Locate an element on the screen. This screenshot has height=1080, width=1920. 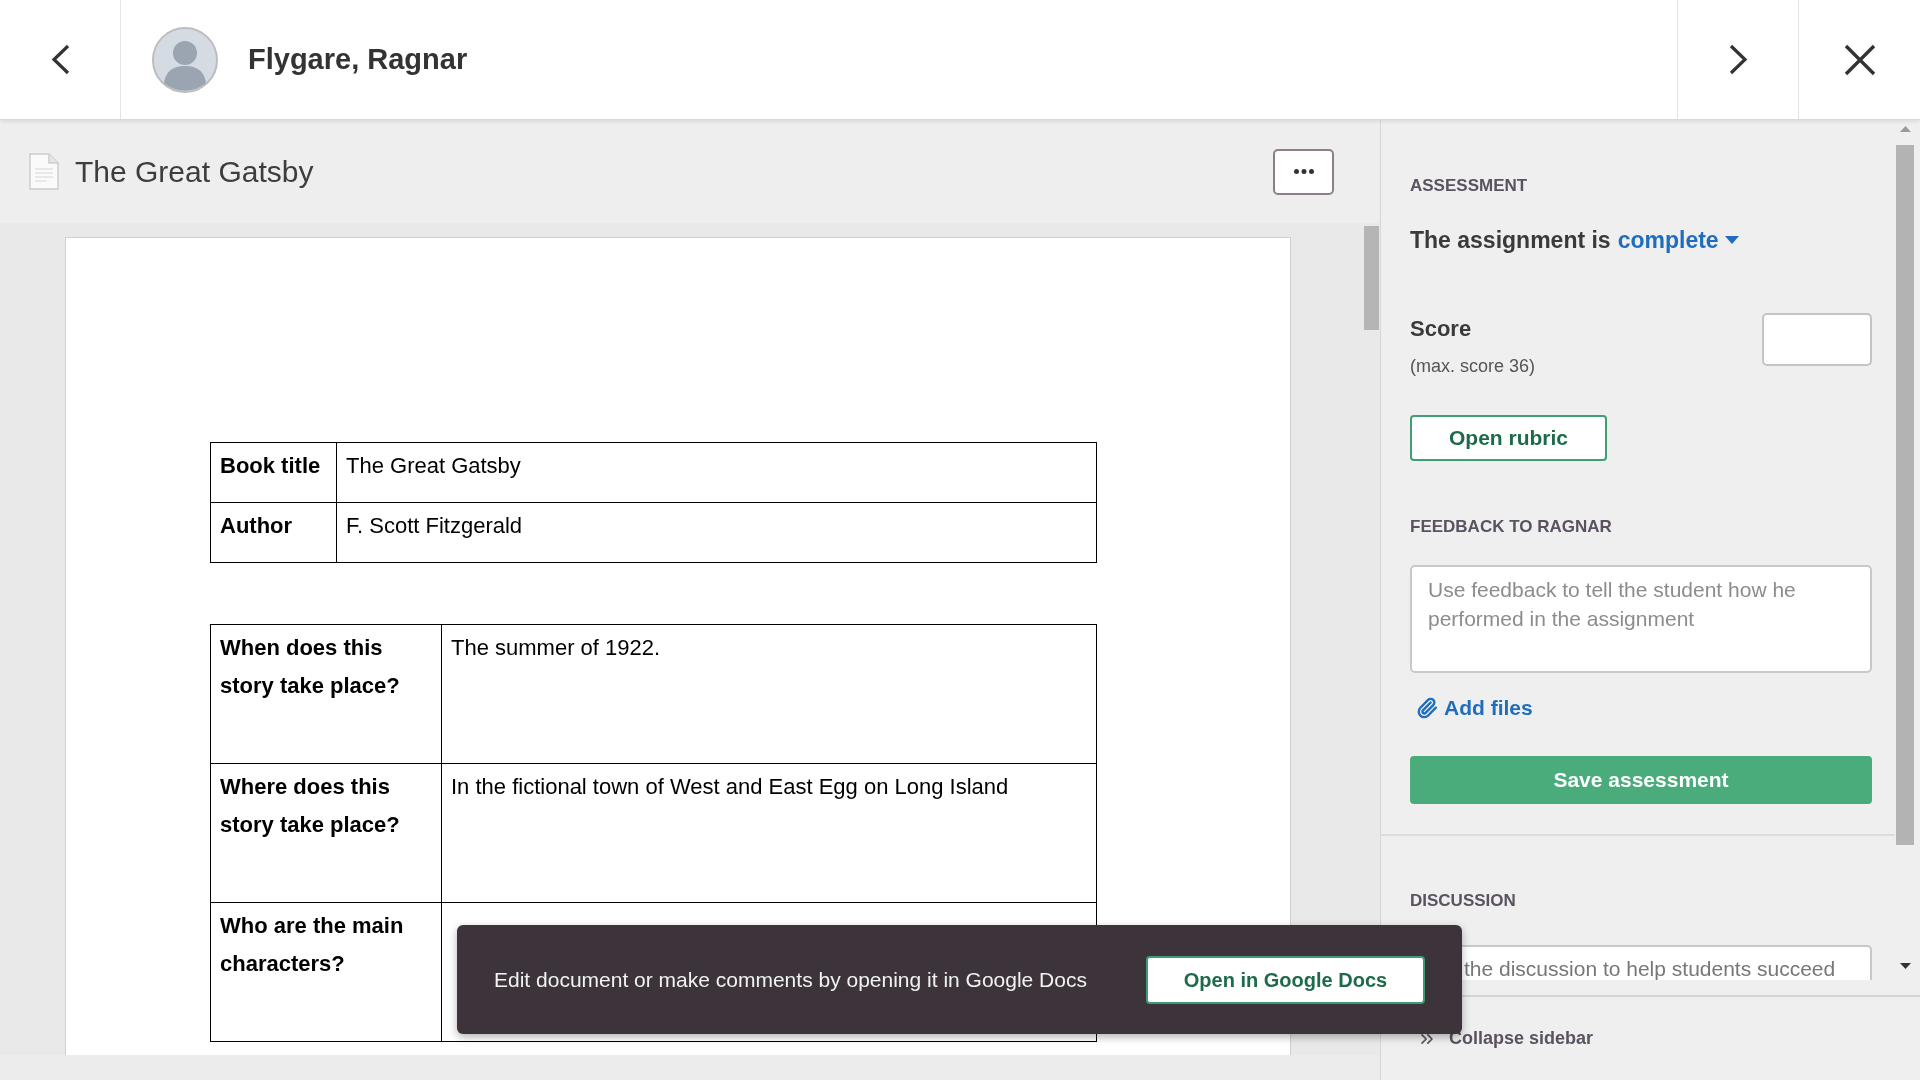
label-cell: Book title is located at coordinates (273, 472).